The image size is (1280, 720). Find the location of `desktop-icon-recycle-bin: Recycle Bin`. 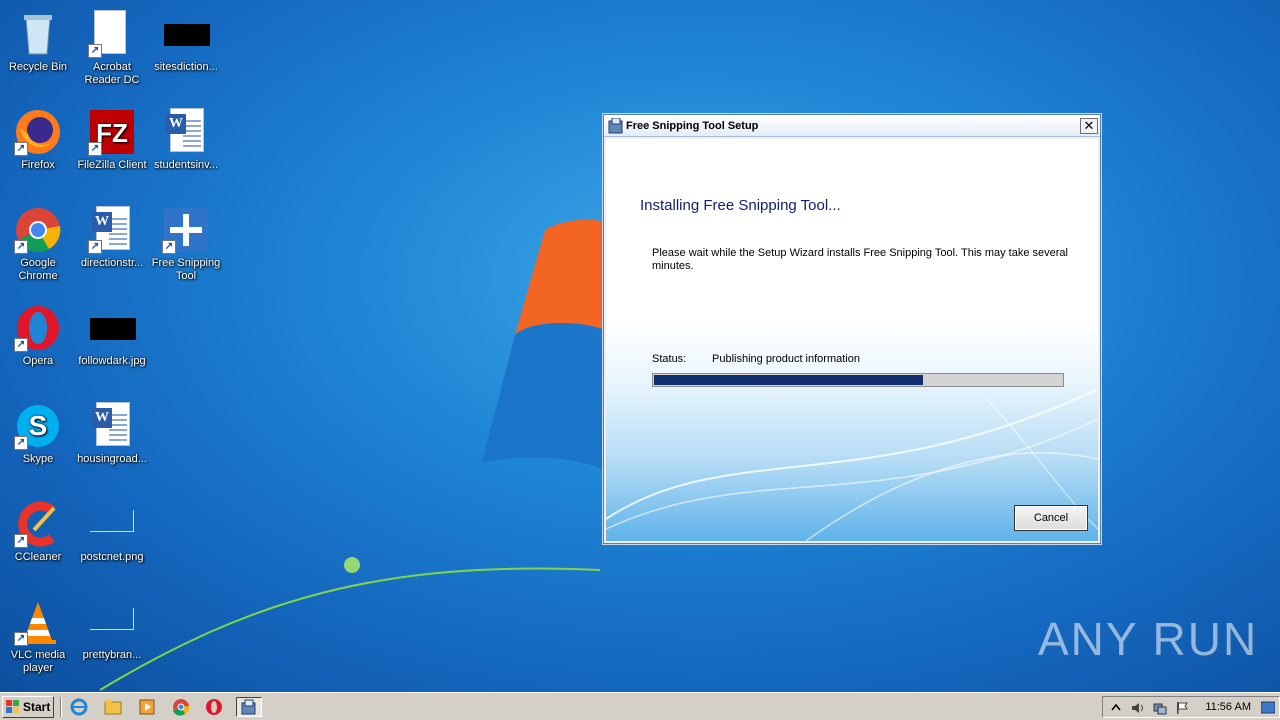

desktop-icon-recycle-bin: Recycle Bin is located at coordinates (38, 49).